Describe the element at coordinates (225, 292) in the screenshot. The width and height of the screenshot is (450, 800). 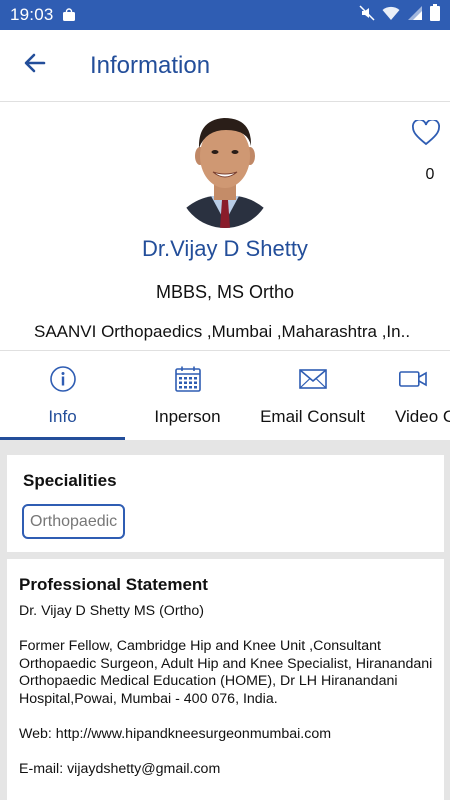
I see `doctor-degree: MBBS, MS Ortho` at that location.